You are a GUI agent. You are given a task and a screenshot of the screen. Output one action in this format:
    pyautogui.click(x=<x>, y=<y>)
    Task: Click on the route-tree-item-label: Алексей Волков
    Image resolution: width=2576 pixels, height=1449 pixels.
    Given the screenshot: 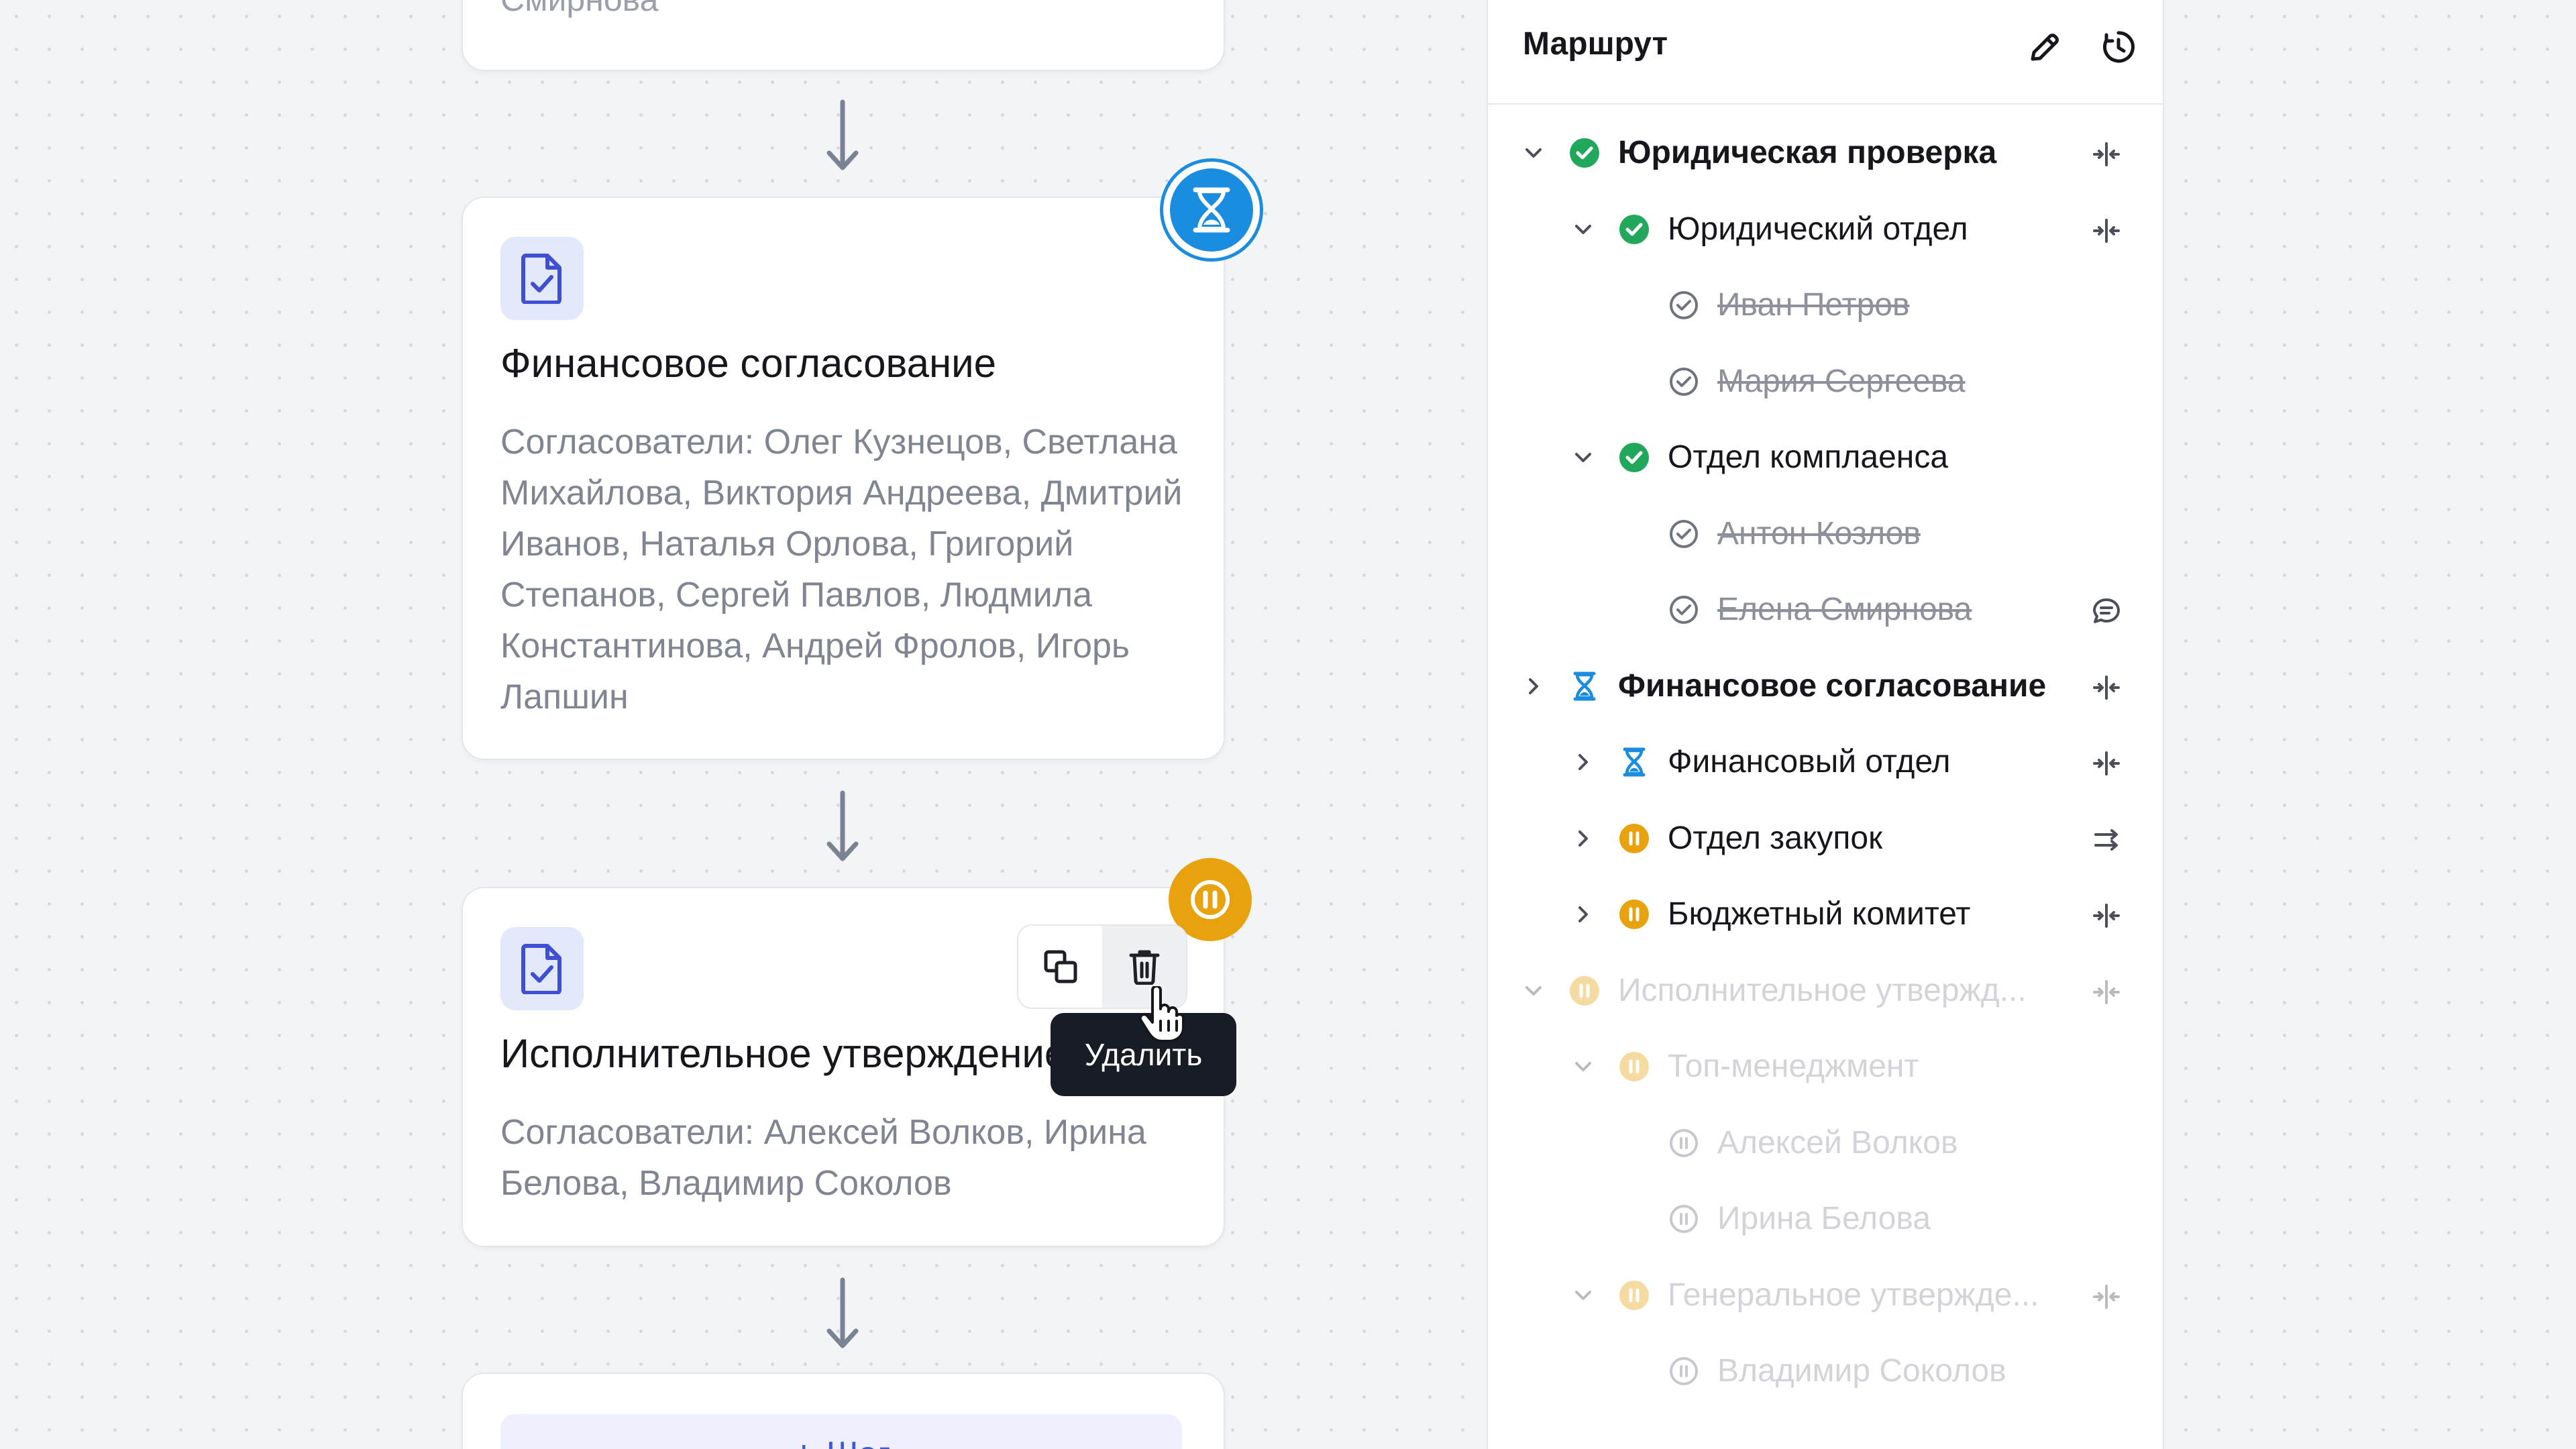 What is the action you would take?
    pyautogui.click(x=1837, y=1142)
    